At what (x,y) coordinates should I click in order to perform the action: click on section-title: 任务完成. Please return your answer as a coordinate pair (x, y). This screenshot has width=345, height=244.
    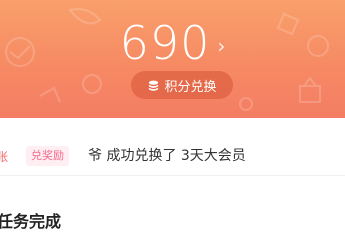
    Looking at the image, I should click on (31, 221).